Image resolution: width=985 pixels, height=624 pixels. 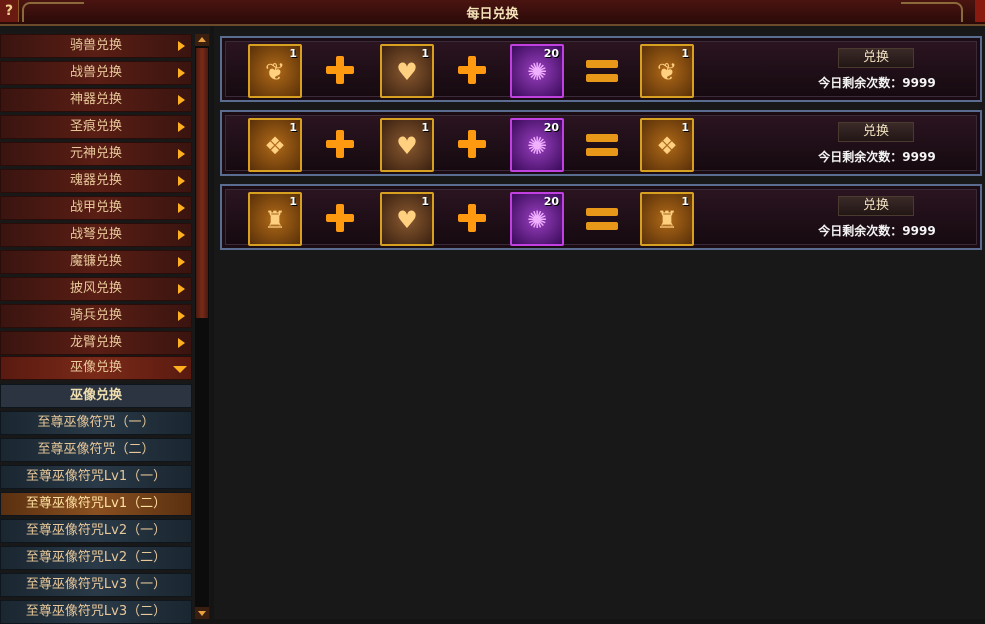 What do you see at coordinates (601, 217) in the screenshot?
I see `exchange-row: ♜ 1 ♥ 1 ✺ 20 ♜ 1 兑换 今日剩余次数：9999` at bounding box center [601, 217].